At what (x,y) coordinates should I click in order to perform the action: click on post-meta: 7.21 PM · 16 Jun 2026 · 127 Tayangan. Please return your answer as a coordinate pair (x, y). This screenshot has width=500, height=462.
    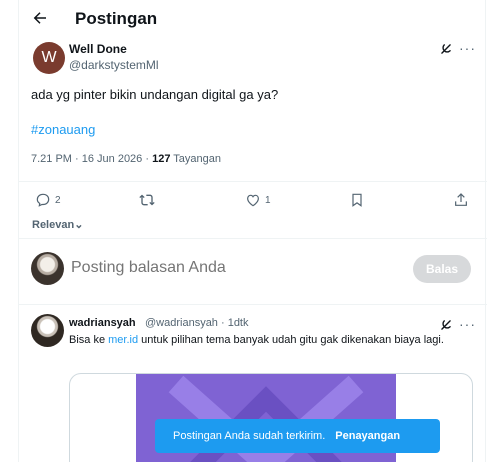
    Looking at the image, I should click on (126, 159).